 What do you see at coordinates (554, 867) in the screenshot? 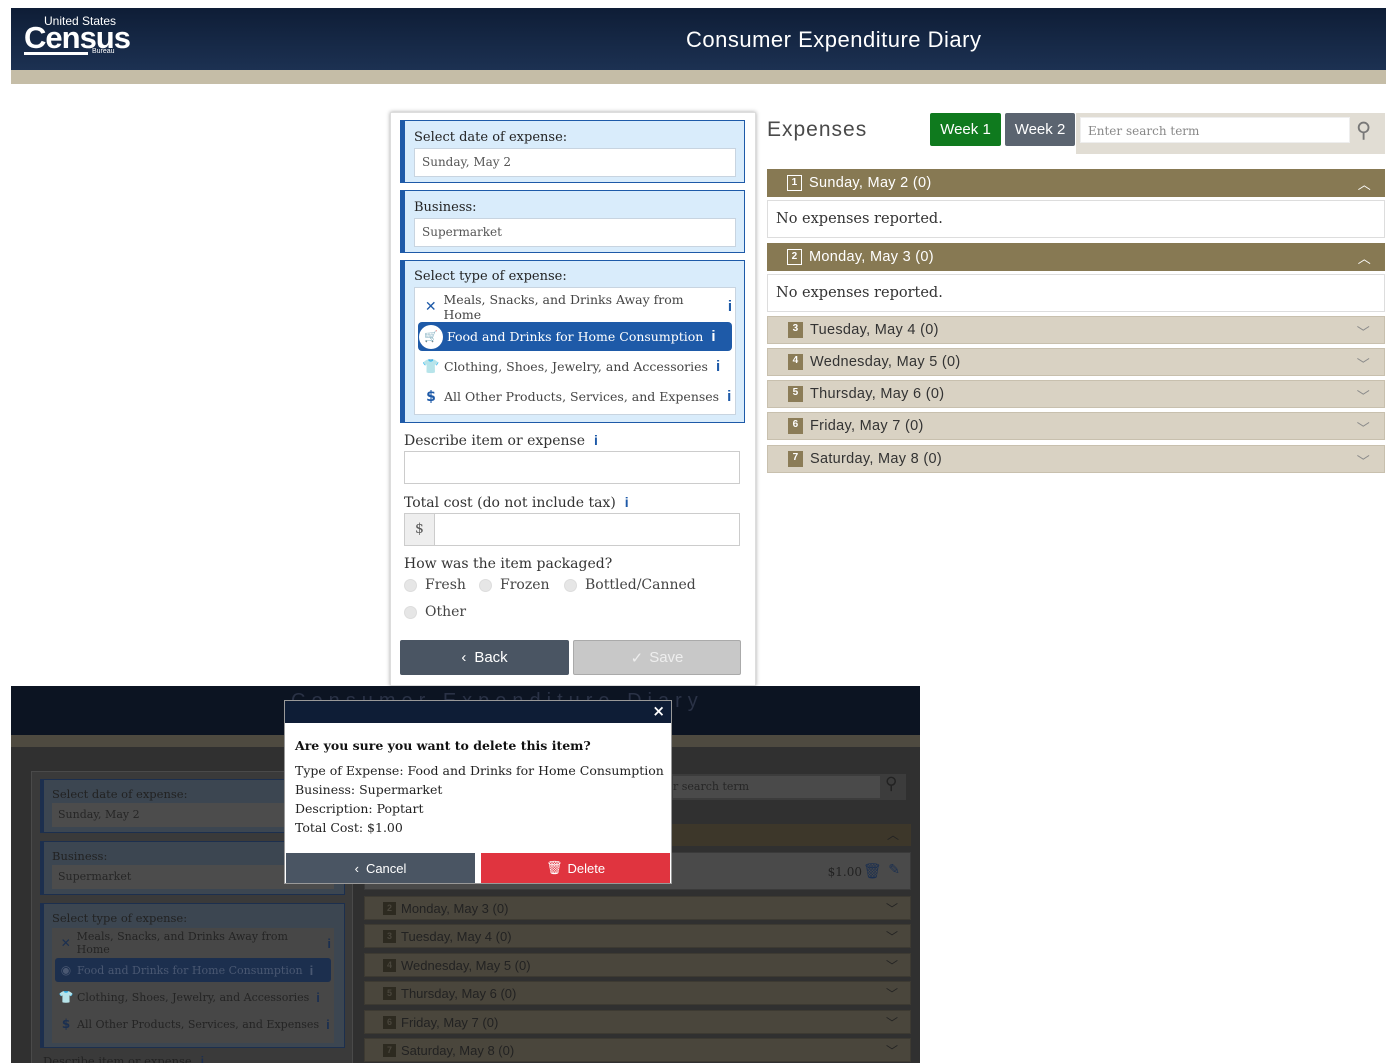
I see `trash-icon: 🗑` at bounding box center [554, 867].